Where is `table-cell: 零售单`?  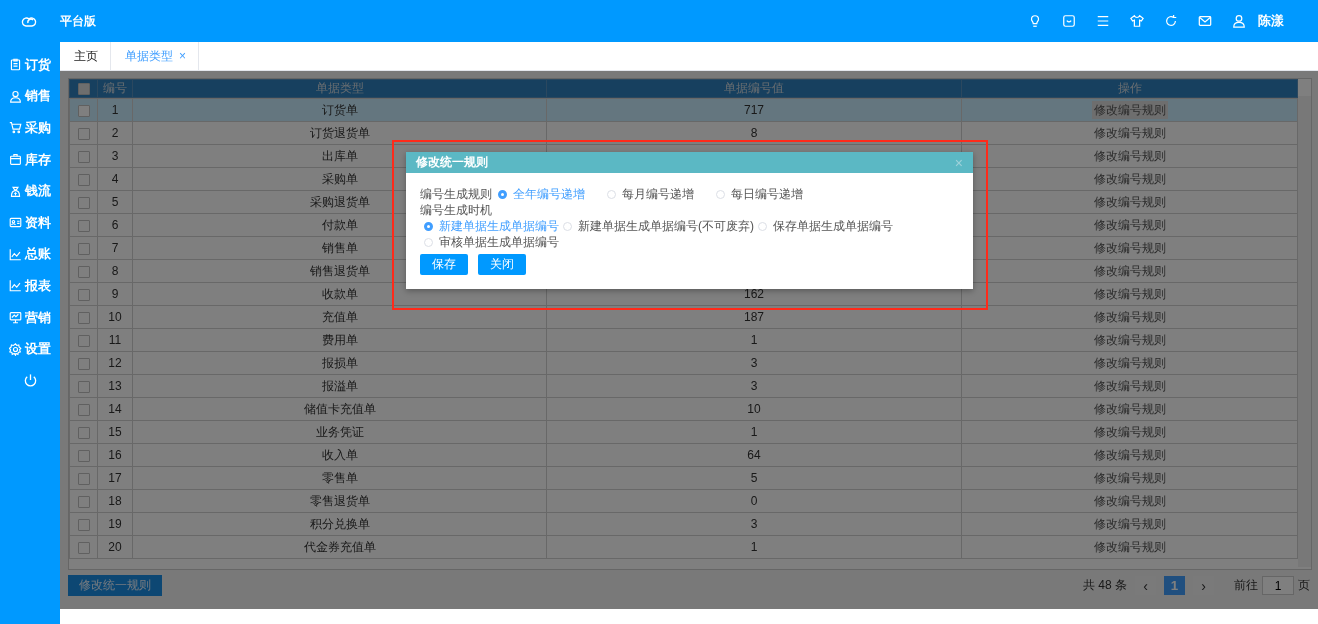
table-cell: 零售单 is located at coordinates (339, 478).